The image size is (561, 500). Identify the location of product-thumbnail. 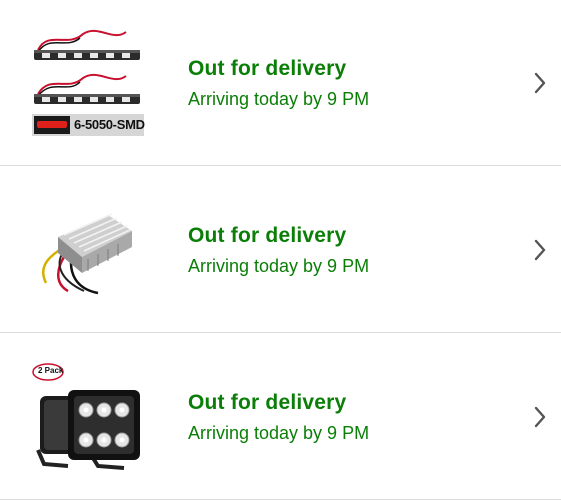
(88, 249).